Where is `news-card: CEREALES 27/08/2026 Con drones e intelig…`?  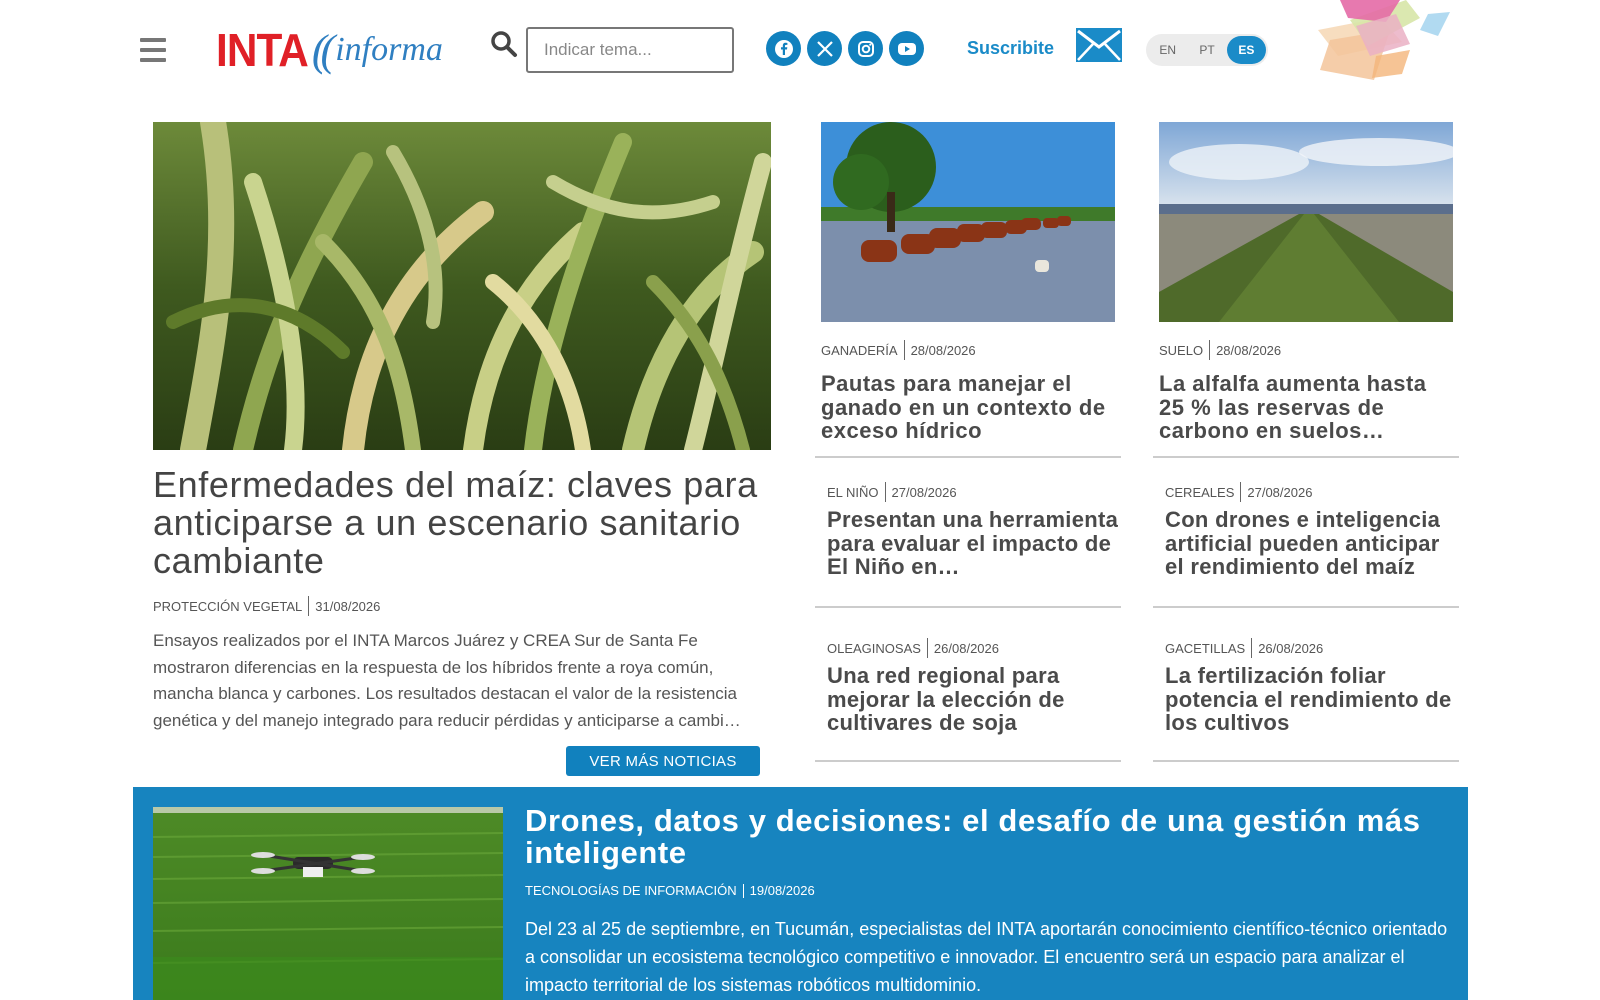
news-card: CEREALES 27/08/2026 Con drones e intelig… is located at coordinates (1306, 545).